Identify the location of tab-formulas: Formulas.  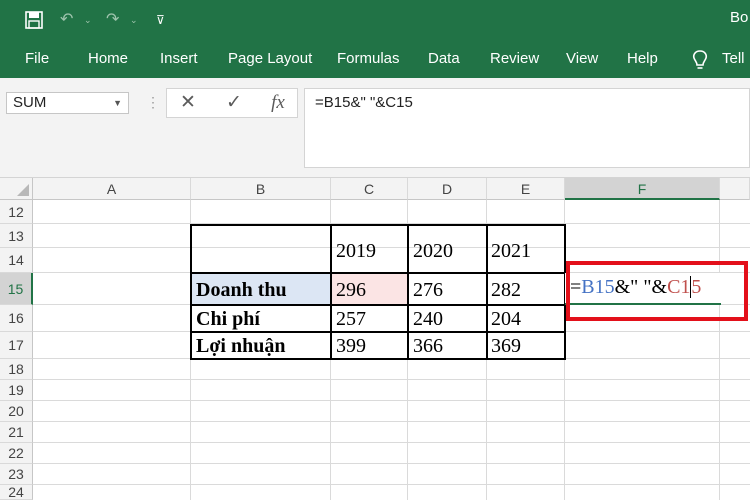
(368, 58).